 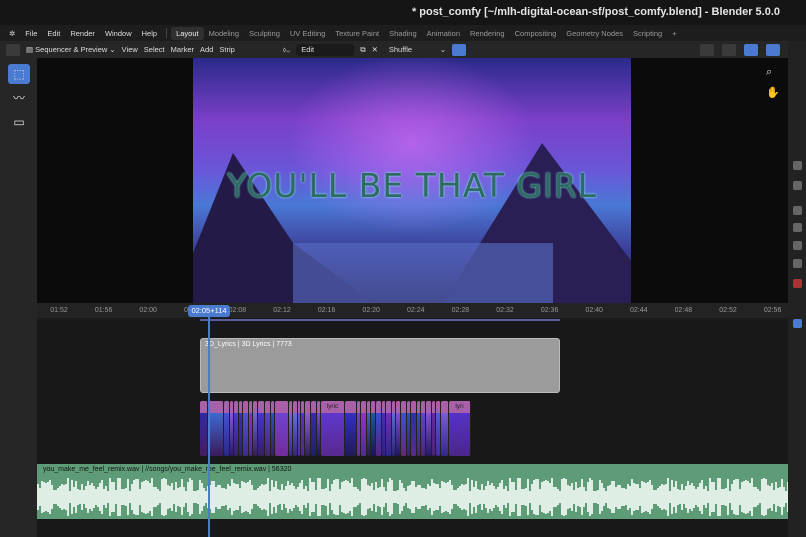 I want to click on proxy-tab-icon, so click(x=797, y=227).